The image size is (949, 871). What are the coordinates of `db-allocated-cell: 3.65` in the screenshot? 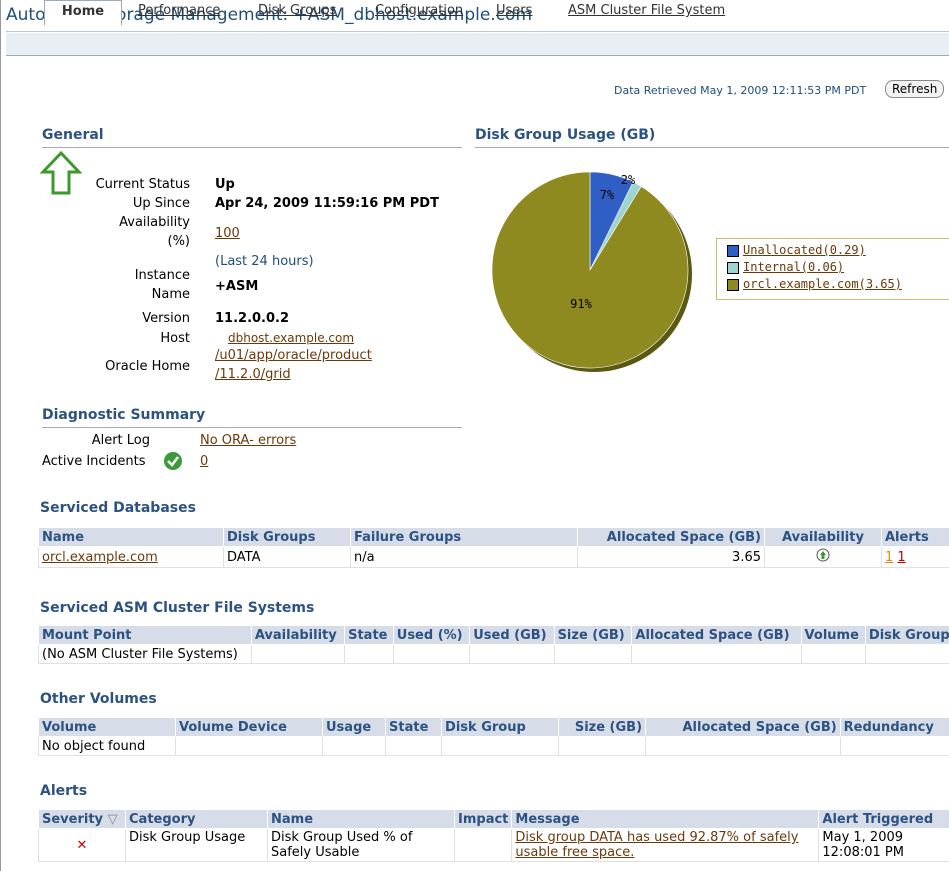 It's located at (671, 557).